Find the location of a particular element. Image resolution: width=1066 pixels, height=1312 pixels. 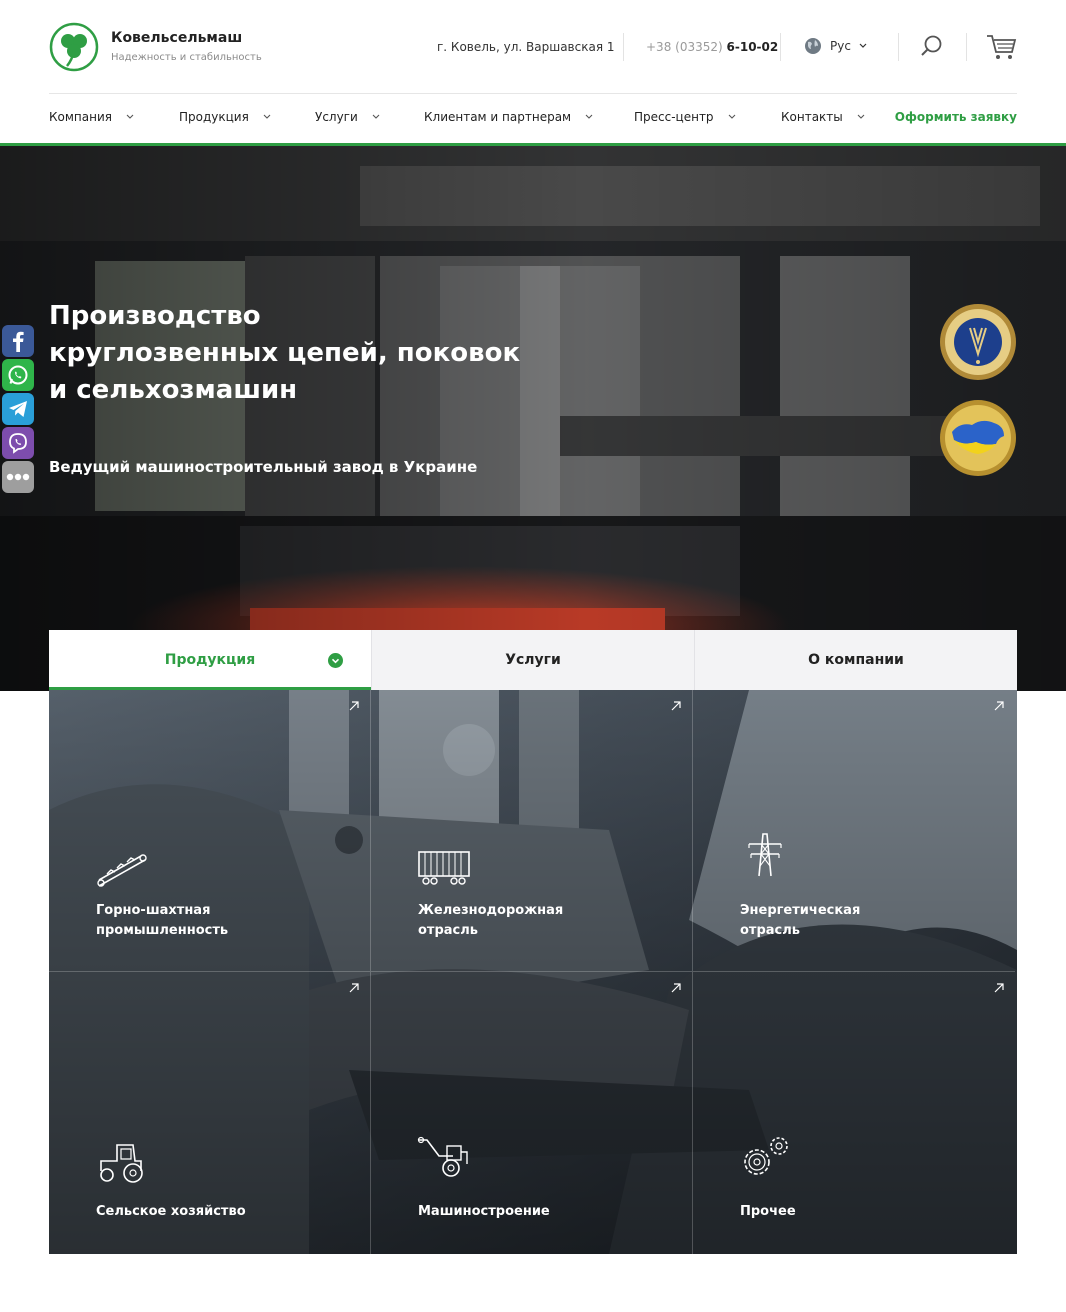

tab-about: О компании is located at coordinates (855, 660).